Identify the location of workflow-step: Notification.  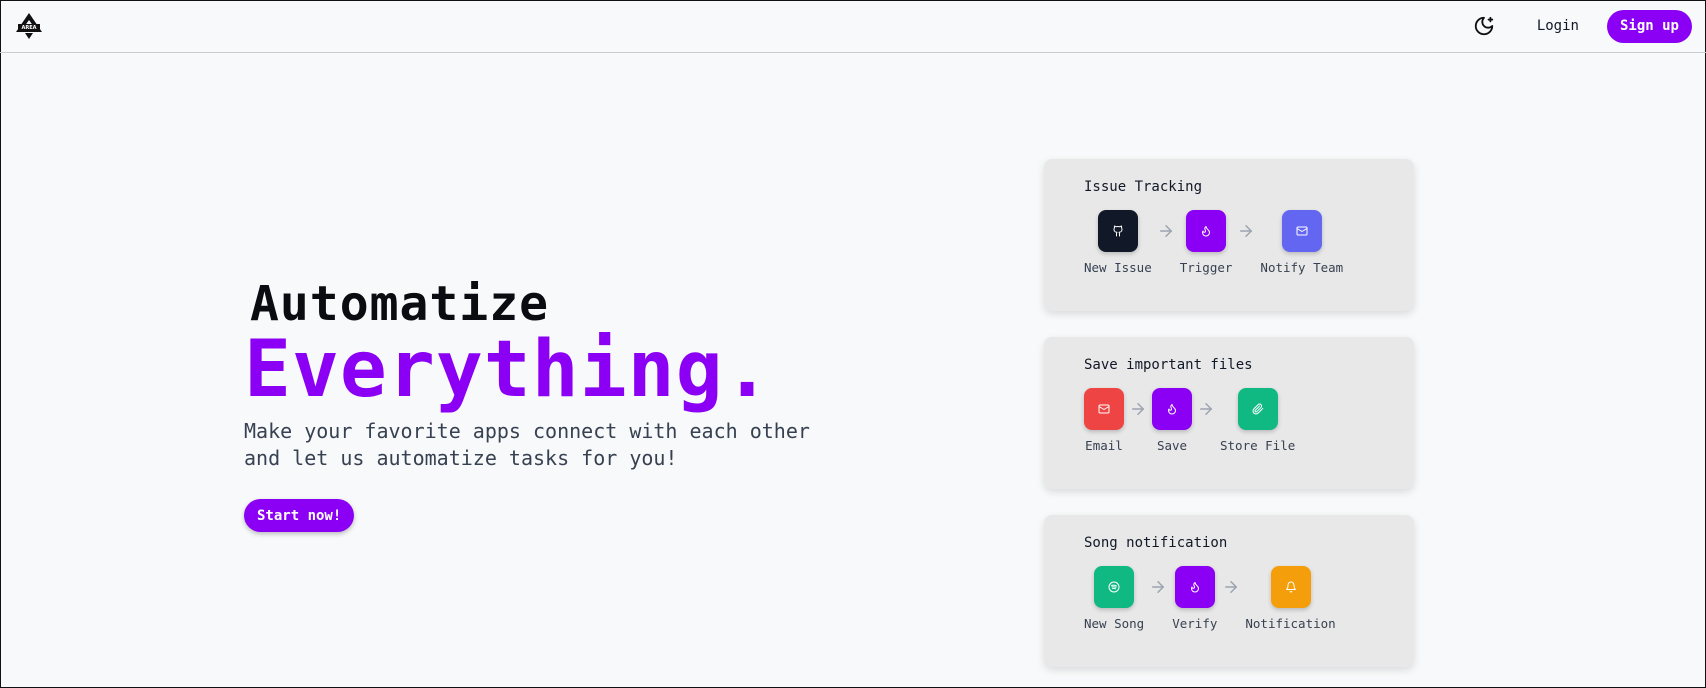
(1290, 598).